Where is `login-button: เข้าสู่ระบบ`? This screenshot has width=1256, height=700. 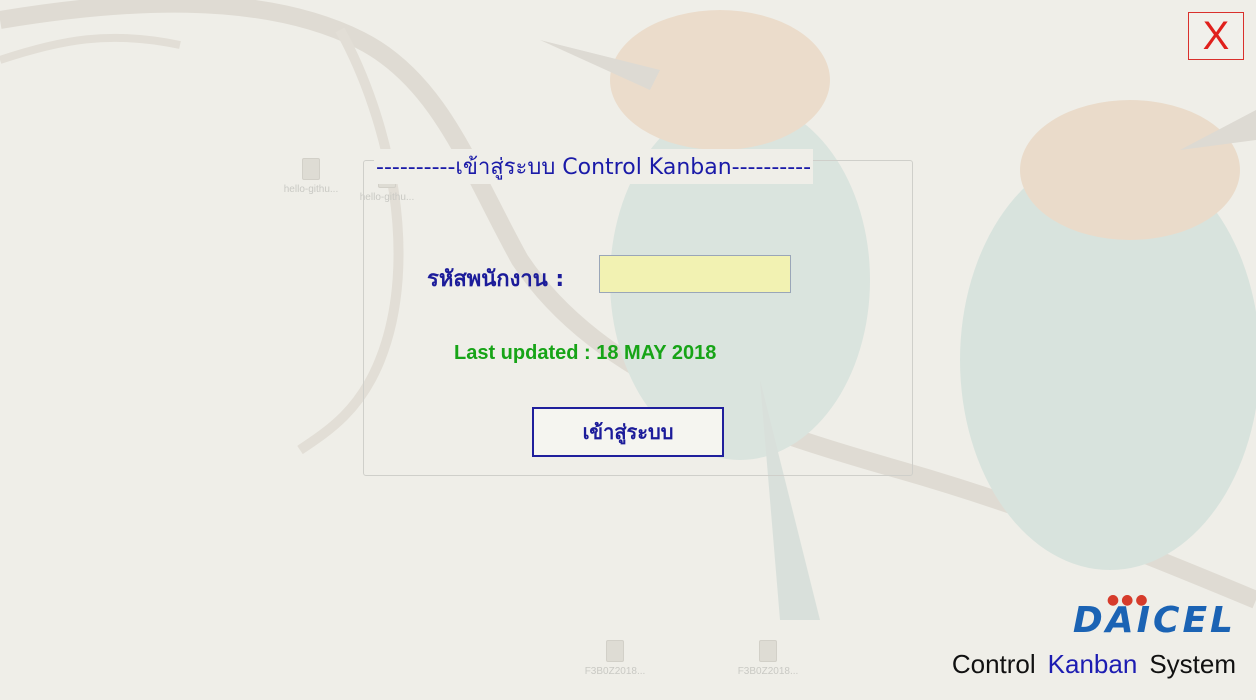
login-button: เข้าสู่ระบบ is located at coordinates (628, 432).